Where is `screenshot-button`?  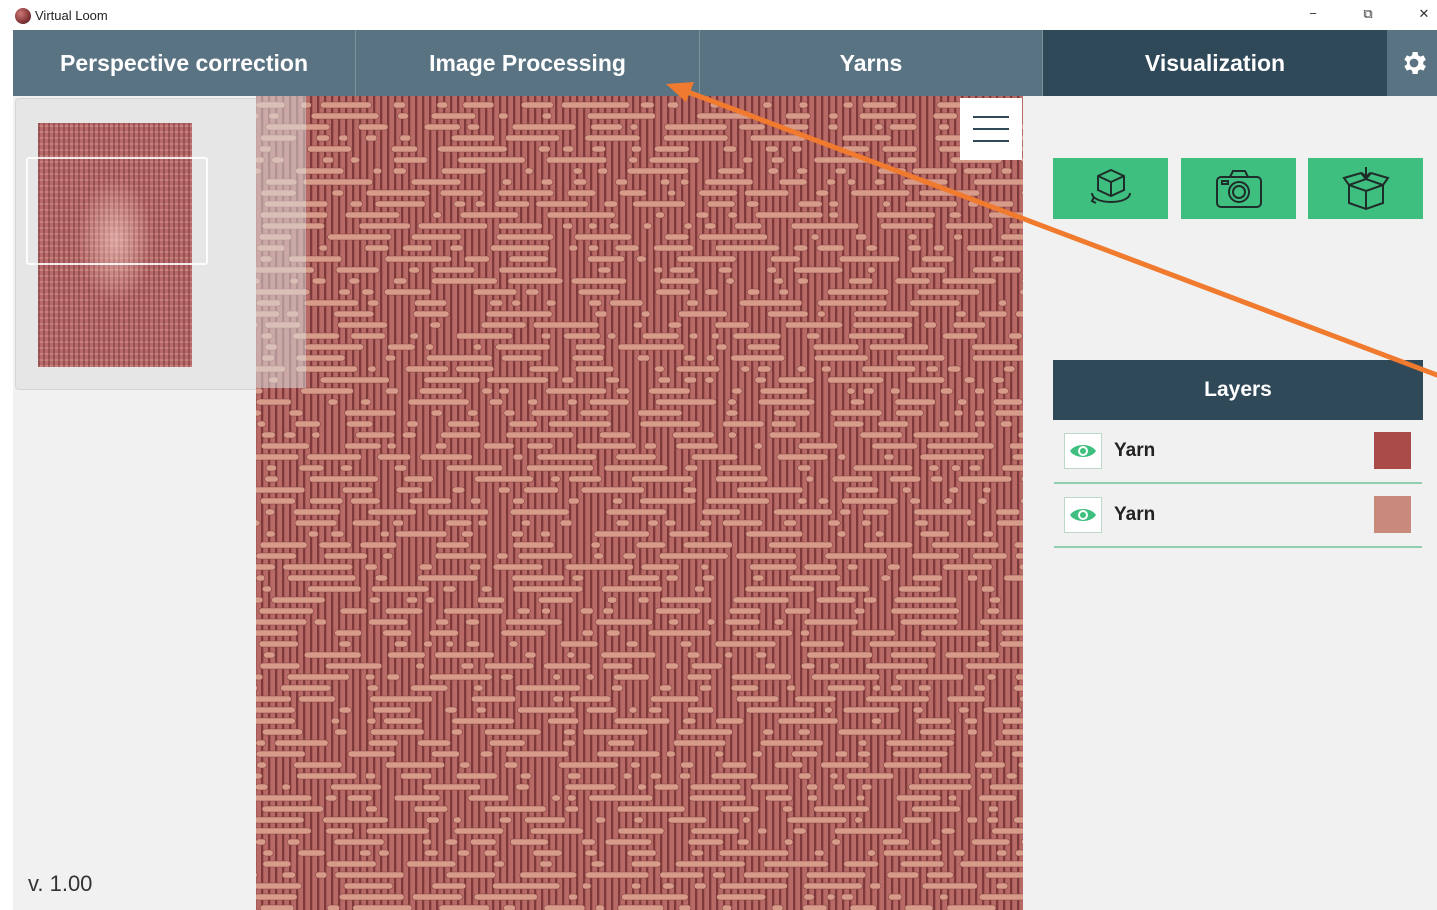 screenshot-button is located at coordinates (1238, 188).